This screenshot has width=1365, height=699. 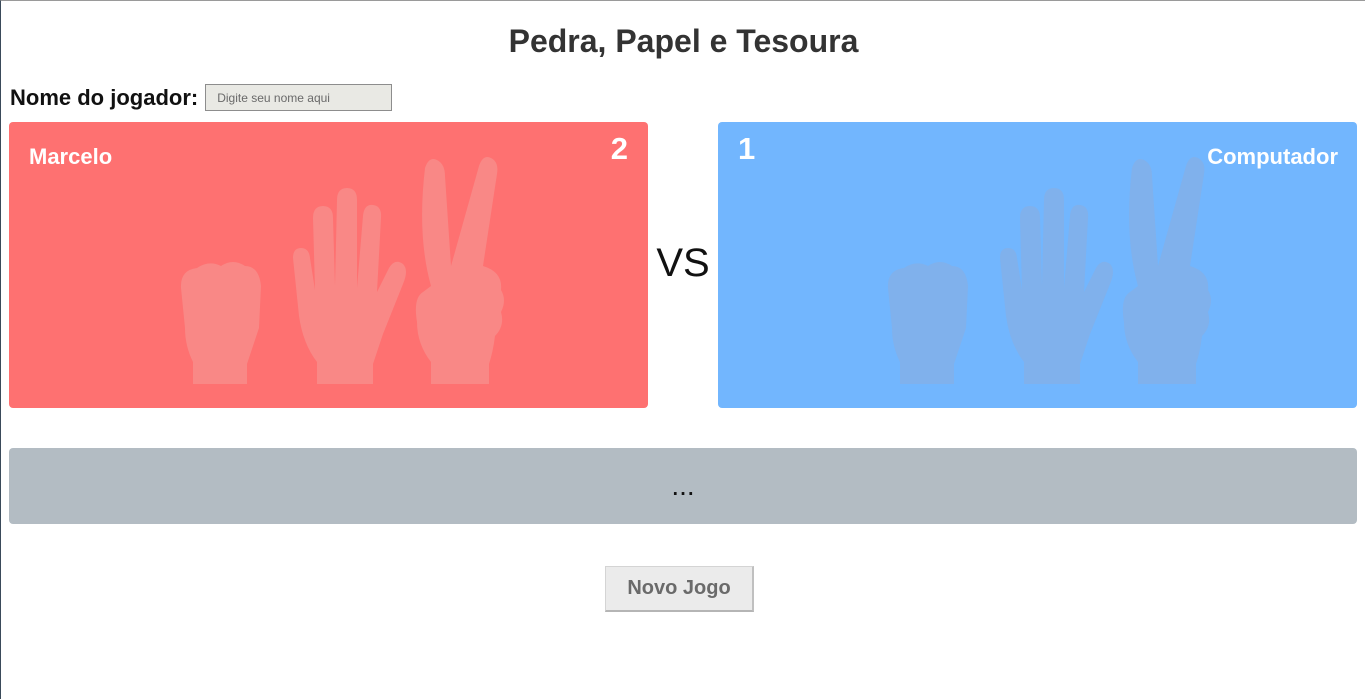 What do you see at coordinates (619, 148) in the screenshot?
I see `player-score: 2` at bounding box center [619, 148].